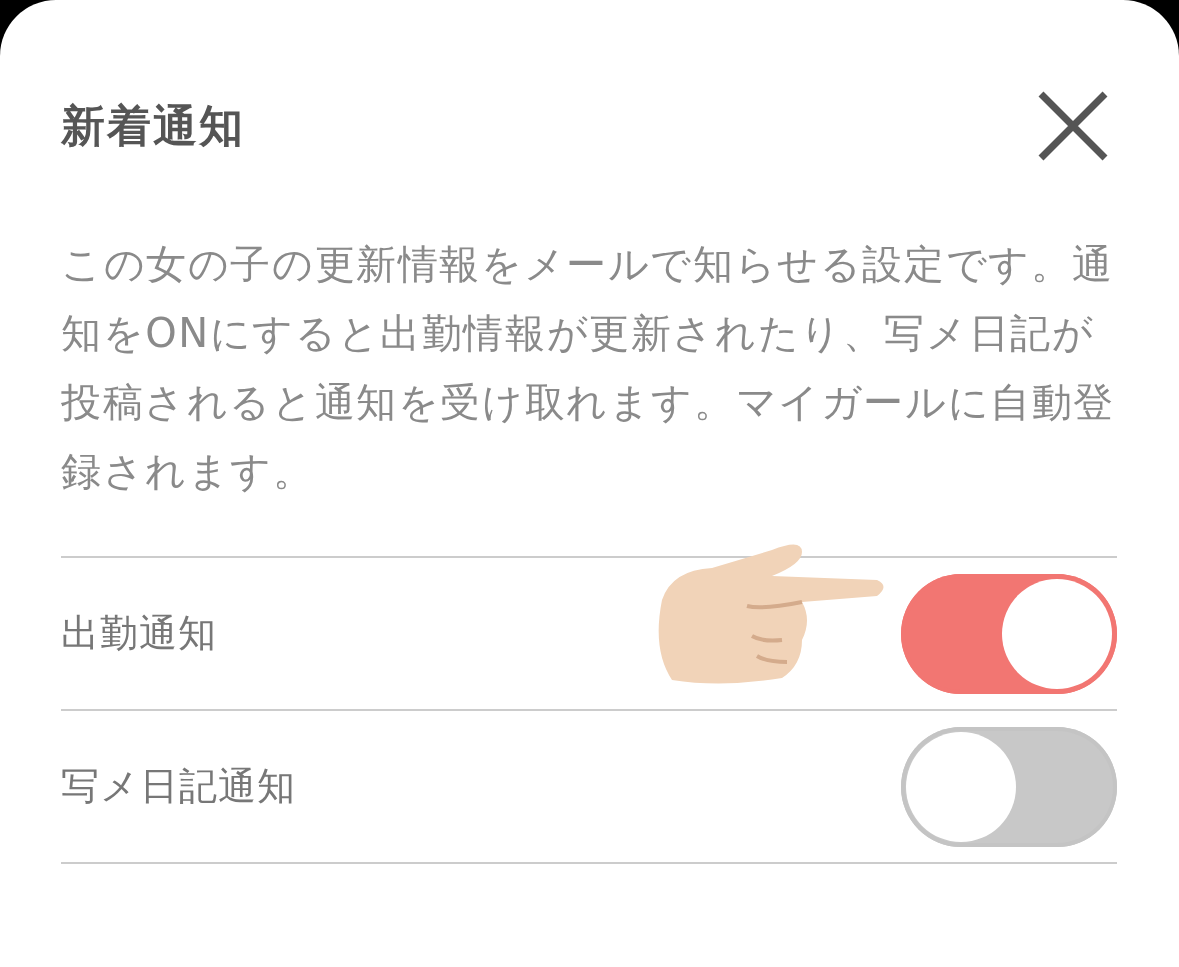  What do you see at coordinates (178, 786) in the screenshot?
I see `setting-label: 写メ日記通知` at bounding box center [178, 786].